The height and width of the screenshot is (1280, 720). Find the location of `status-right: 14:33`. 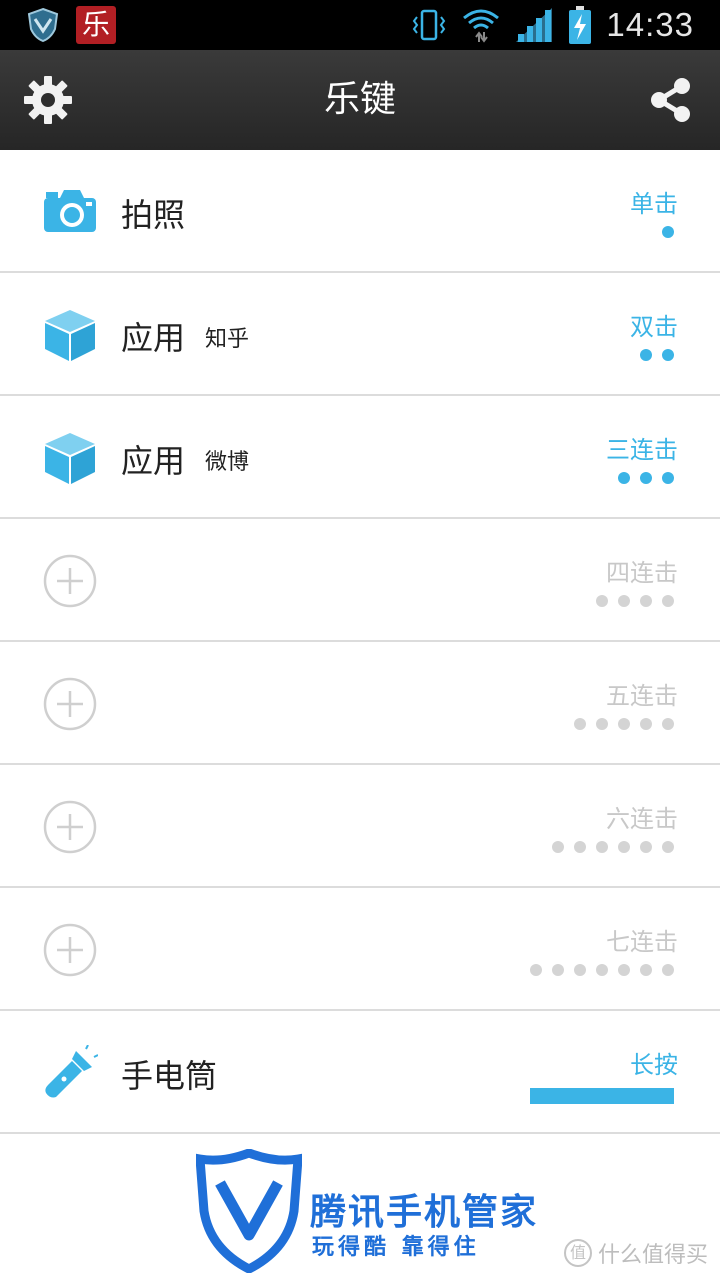

status-right: 14:33 is located at coordinates (552, 25).